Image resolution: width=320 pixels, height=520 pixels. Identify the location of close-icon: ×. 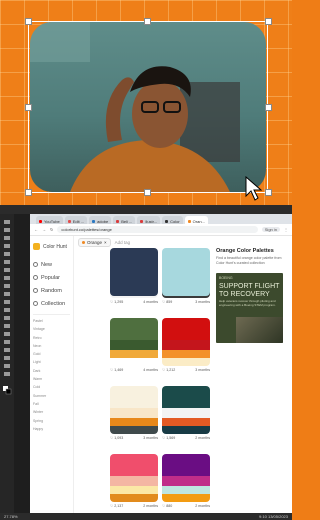
(105, 242).